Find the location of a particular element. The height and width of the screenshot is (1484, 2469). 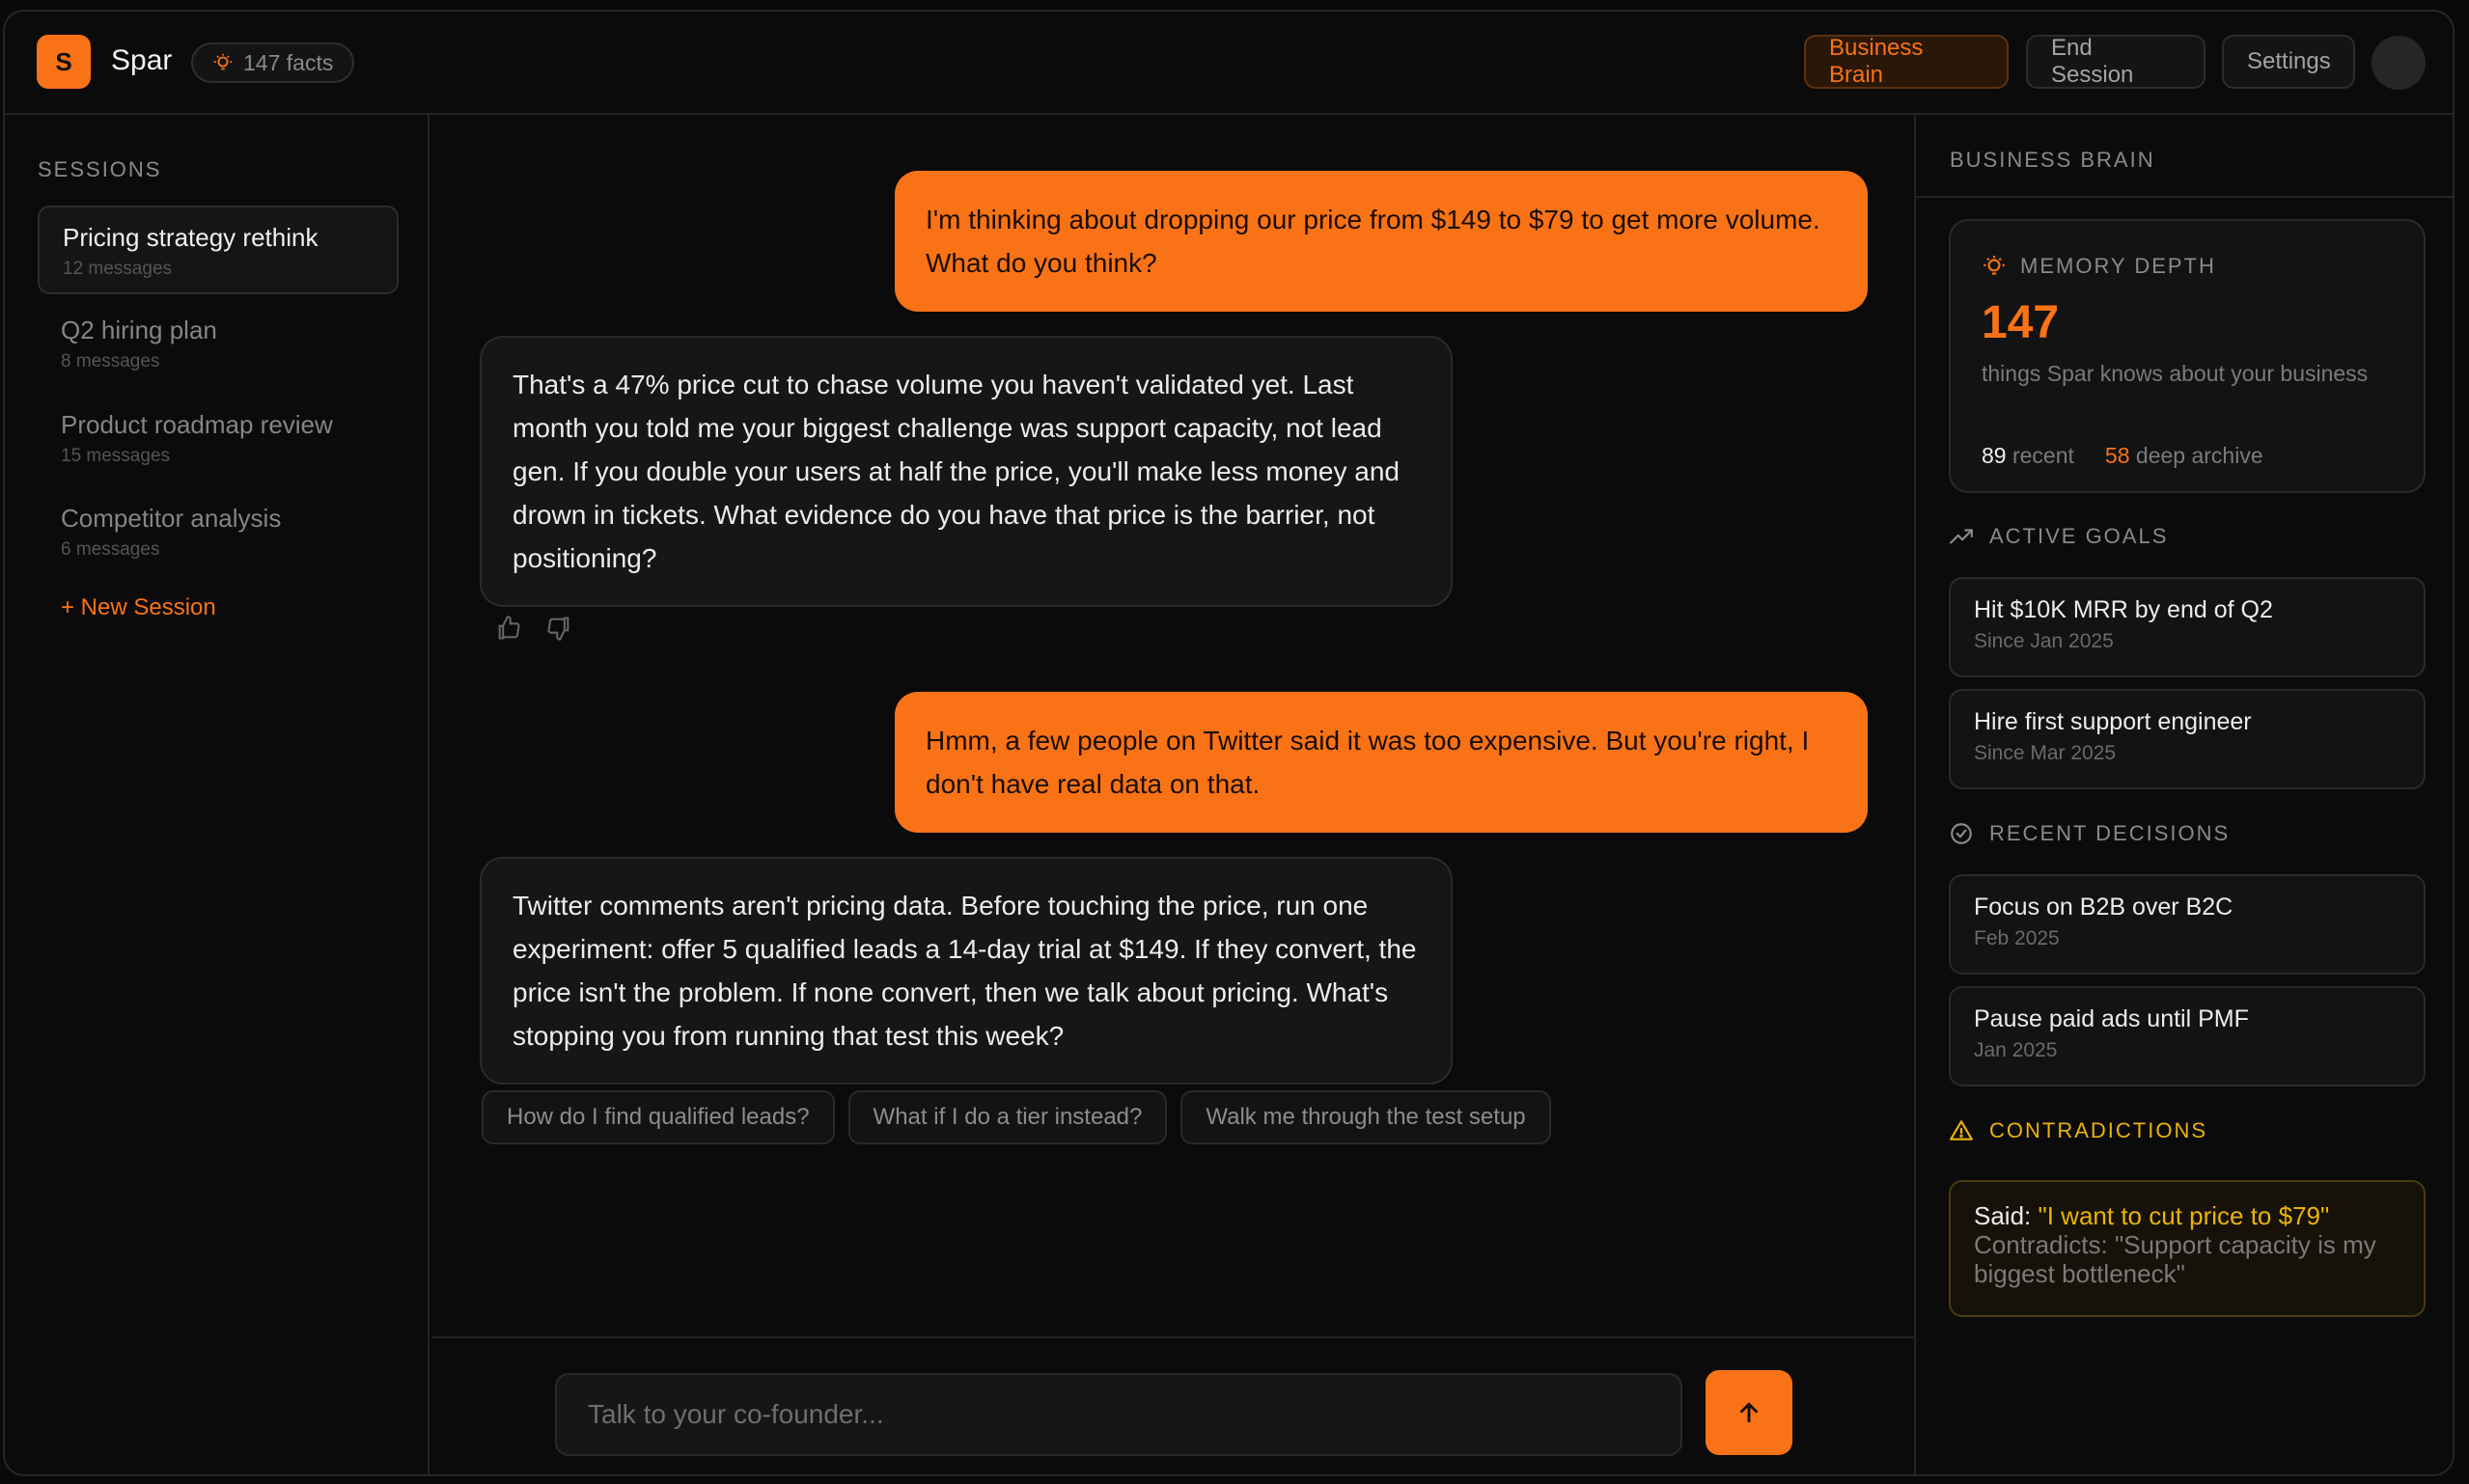

sessions-heading: SESSIONS is located at coordinates (100, 169).